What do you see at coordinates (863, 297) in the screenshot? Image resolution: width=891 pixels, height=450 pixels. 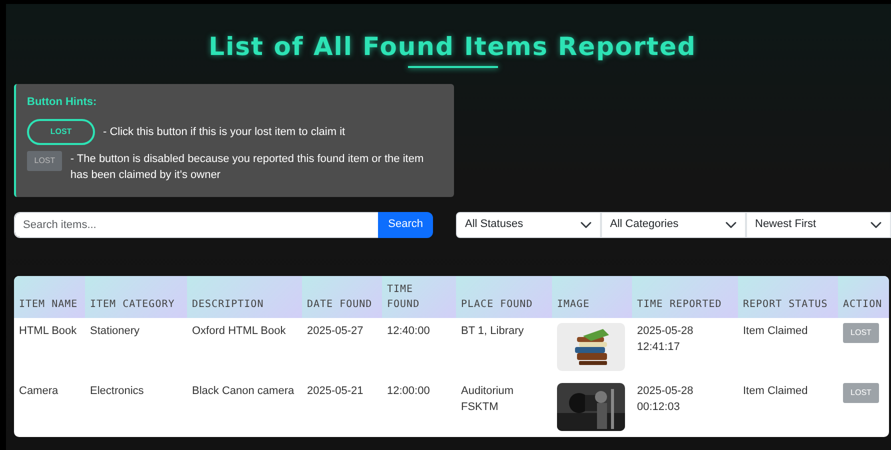 I see `column-header: ACTION` at bounding box center [863, 297].